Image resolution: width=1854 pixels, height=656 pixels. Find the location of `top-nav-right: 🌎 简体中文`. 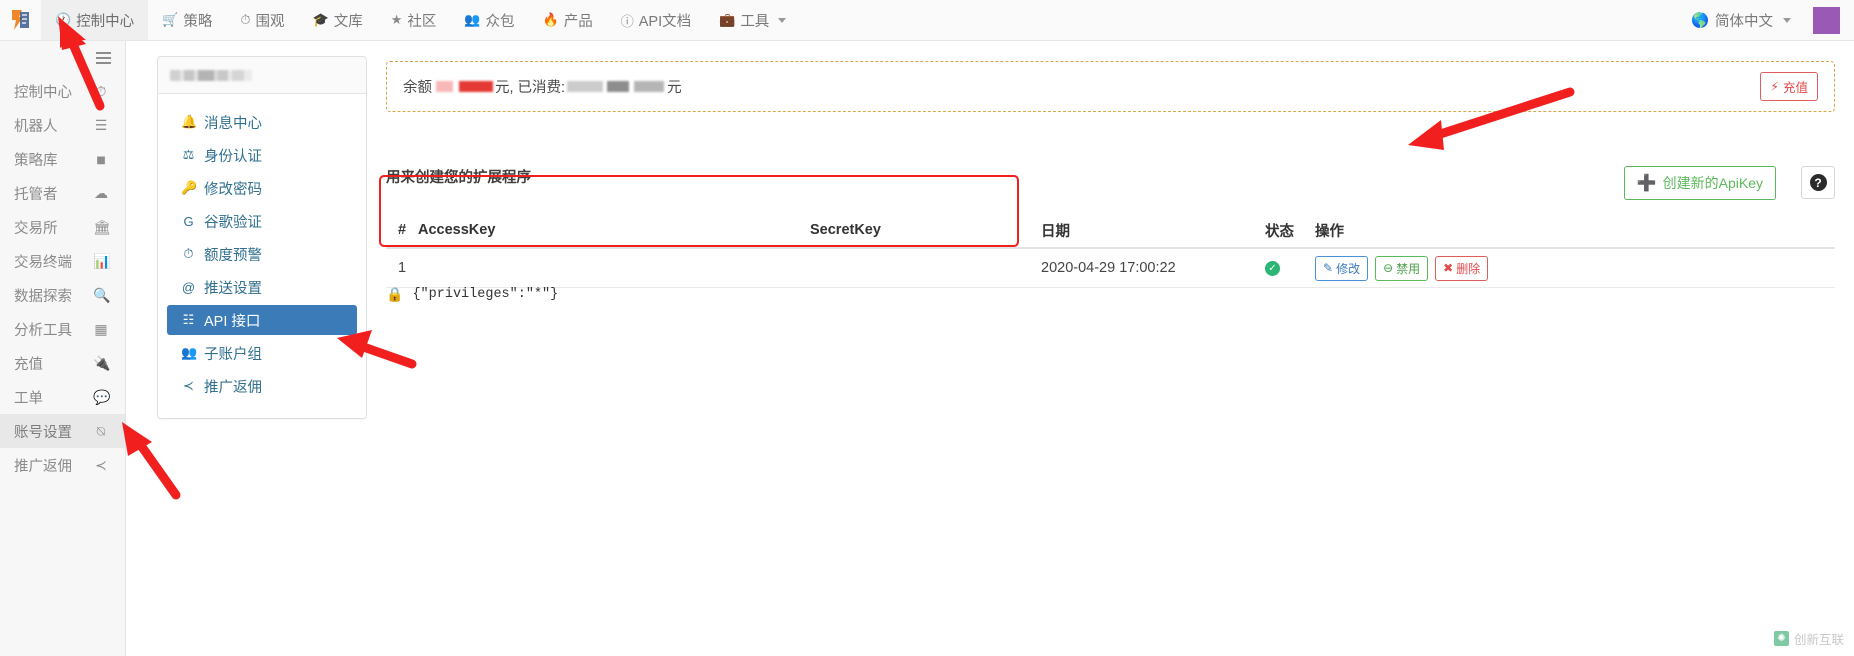

top-nav-right: 🌎 简体中文 is located at coordinates (1766, 20).